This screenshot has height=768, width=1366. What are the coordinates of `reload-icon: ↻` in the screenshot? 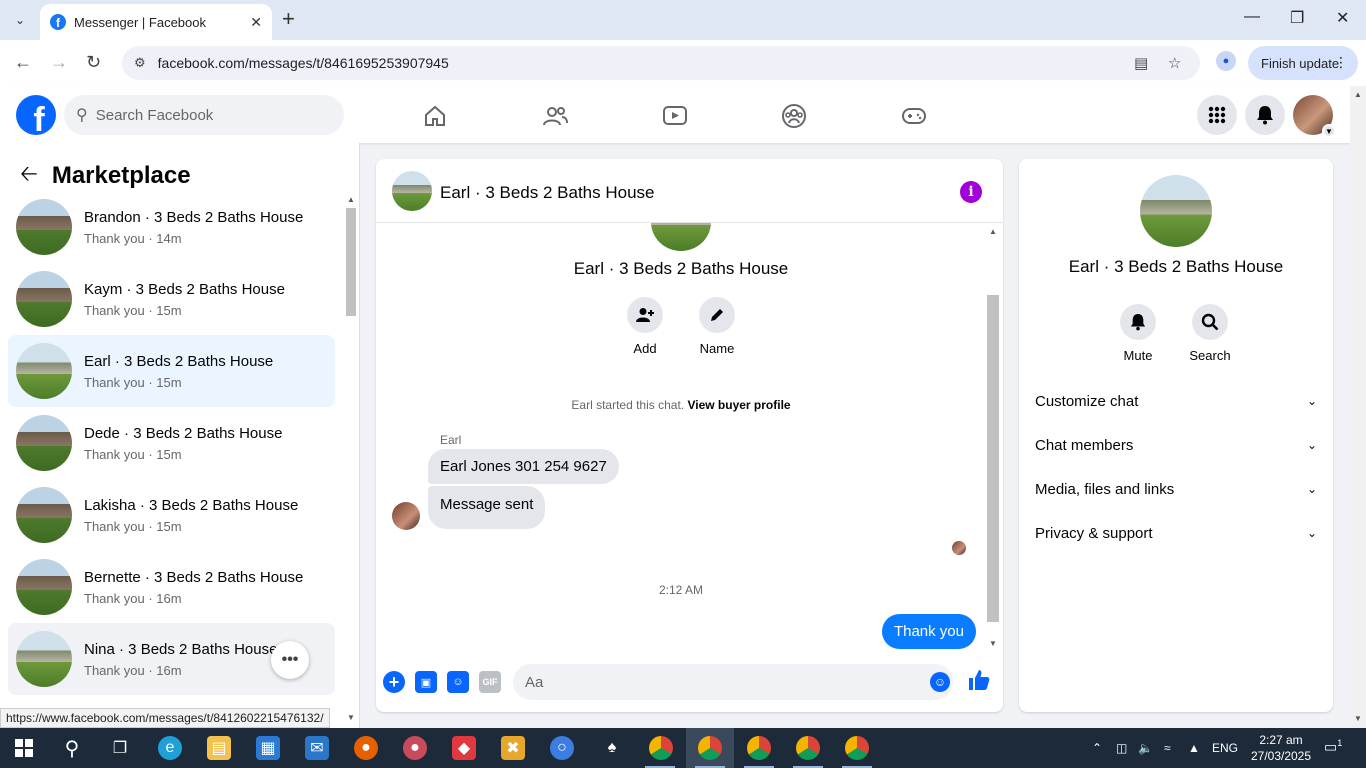 It's located at (93, 62).